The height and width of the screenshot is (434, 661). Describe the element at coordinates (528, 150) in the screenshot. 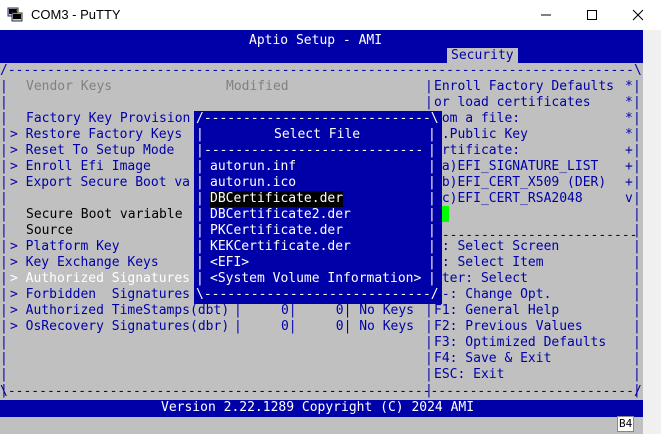

I see `help-line-5: ertificate:` at that location.